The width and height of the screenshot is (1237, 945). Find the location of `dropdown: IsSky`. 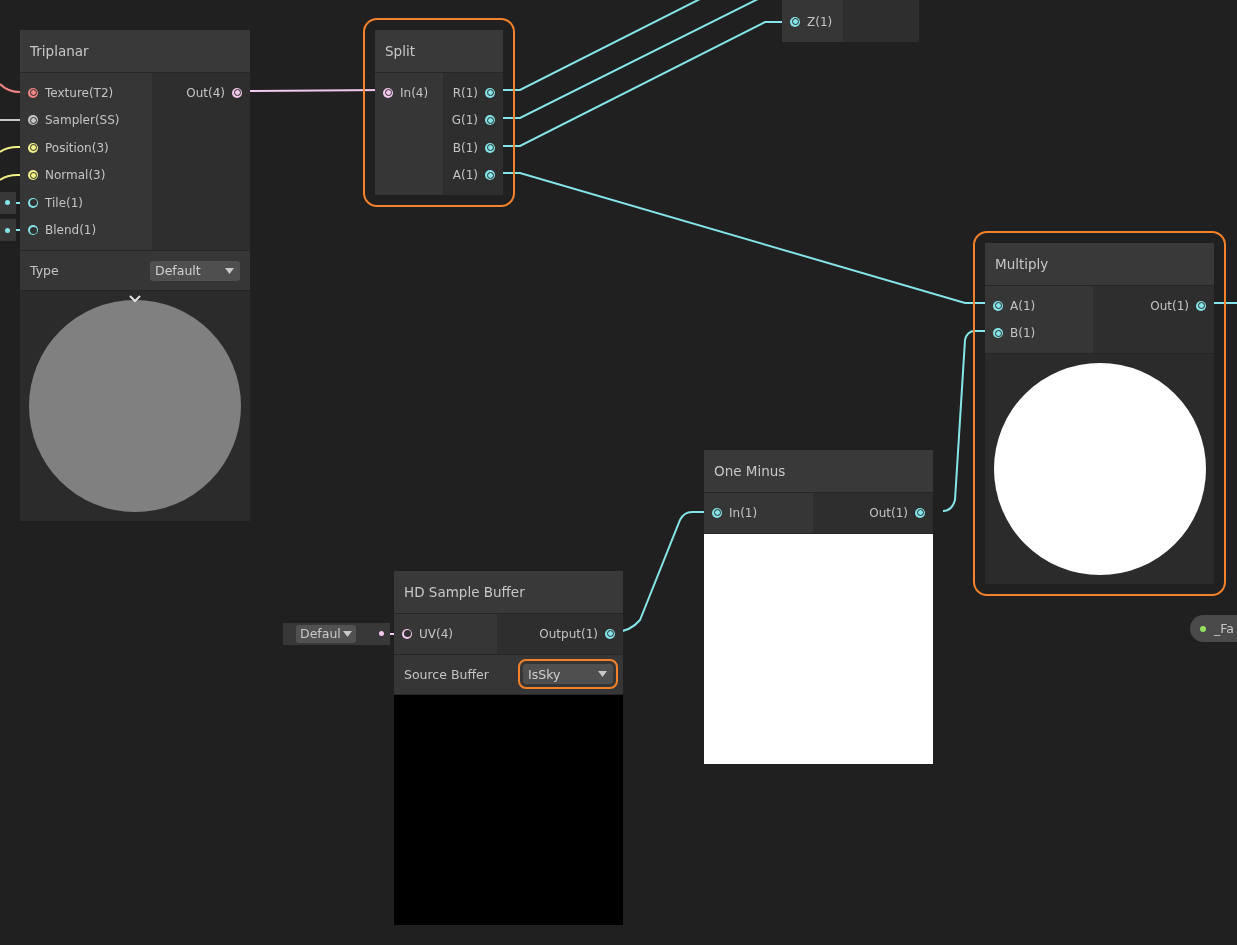

dropdown: IsSky is located at coordinates (568, 674).